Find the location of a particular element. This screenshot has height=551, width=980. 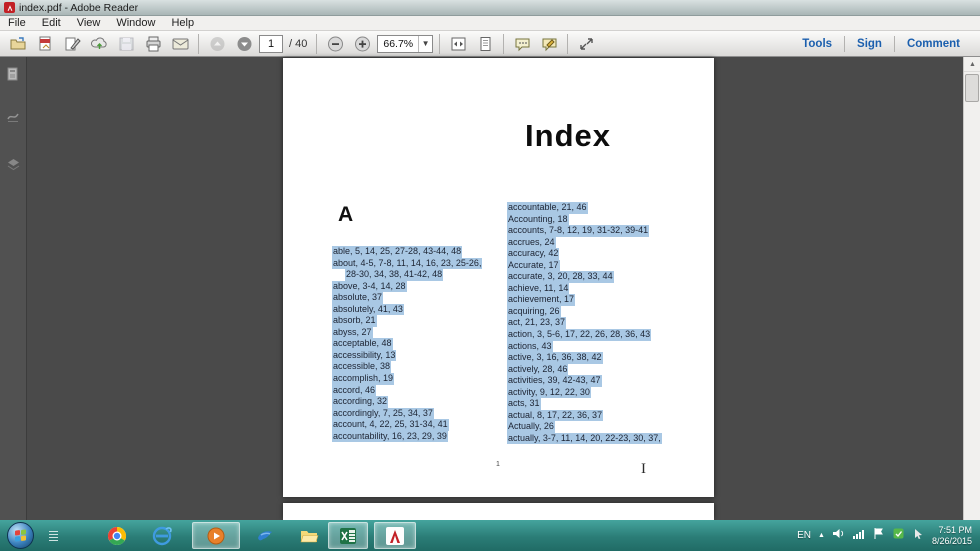

list-app-icon is located at coordinates (53, 535).